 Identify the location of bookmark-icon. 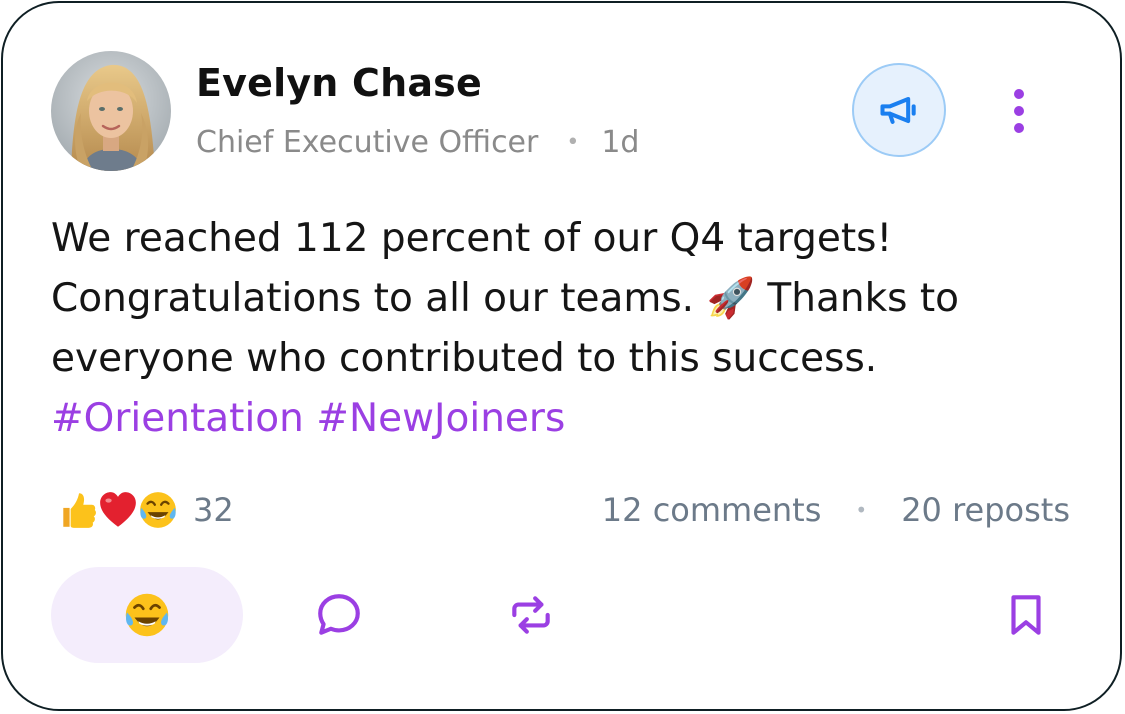
(1026, 615).